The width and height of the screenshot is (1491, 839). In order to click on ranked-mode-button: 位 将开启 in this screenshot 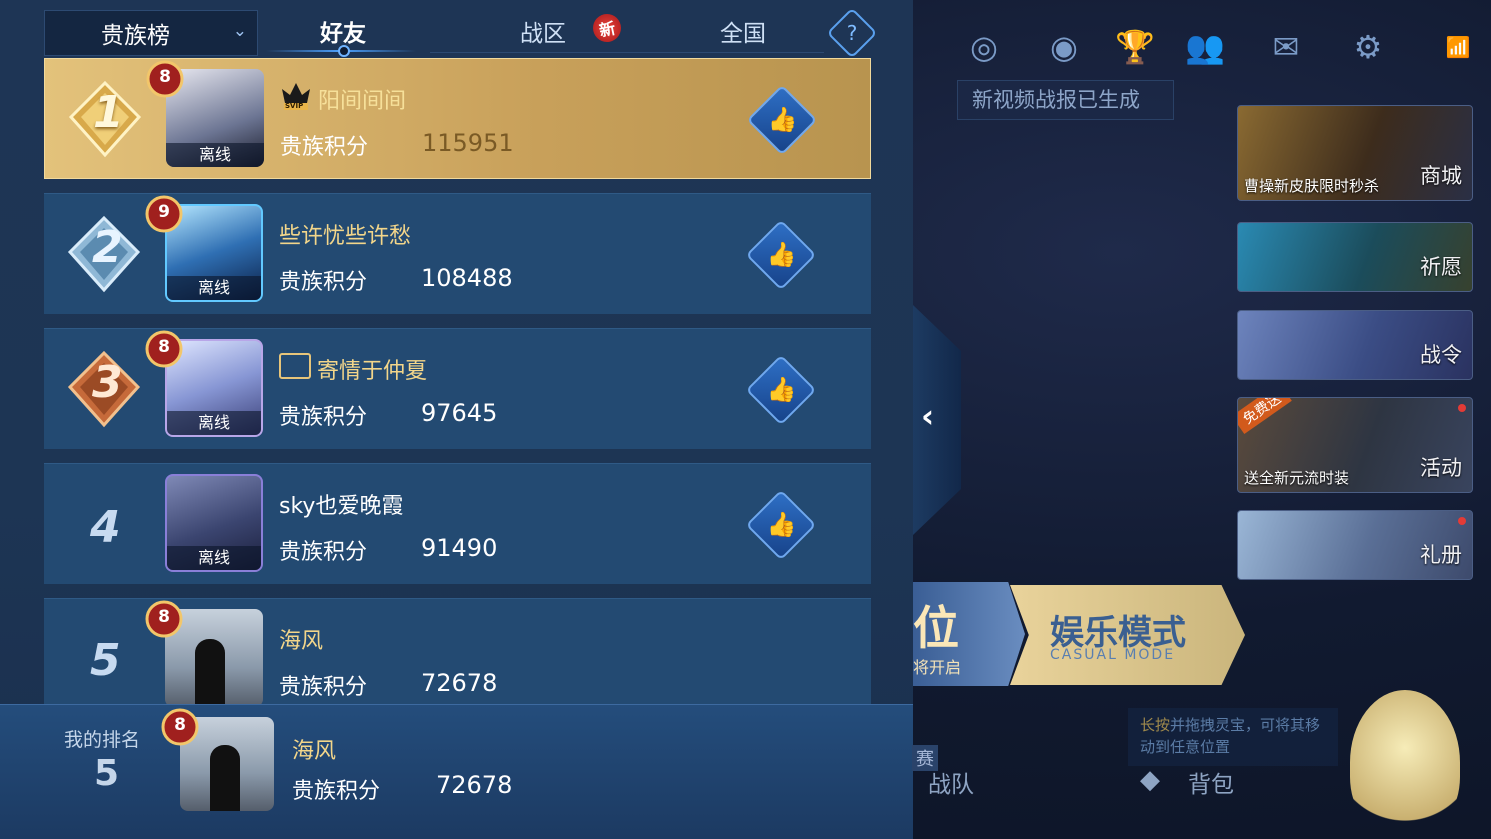, I will do `click(969, 634)`.